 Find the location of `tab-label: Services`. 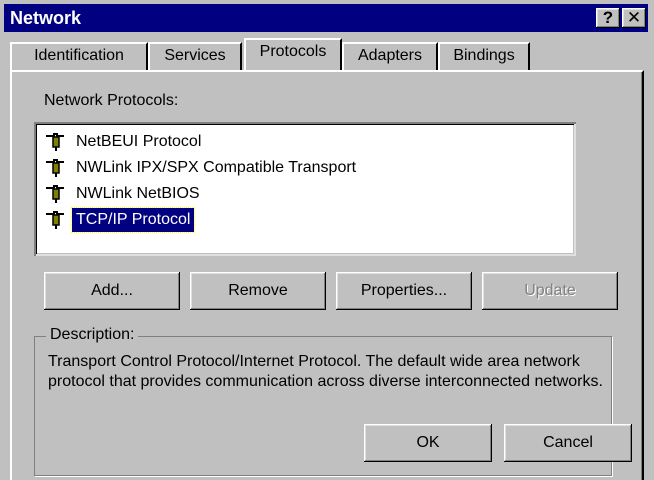

tab-label: Services is located at coordinates (195, 55).